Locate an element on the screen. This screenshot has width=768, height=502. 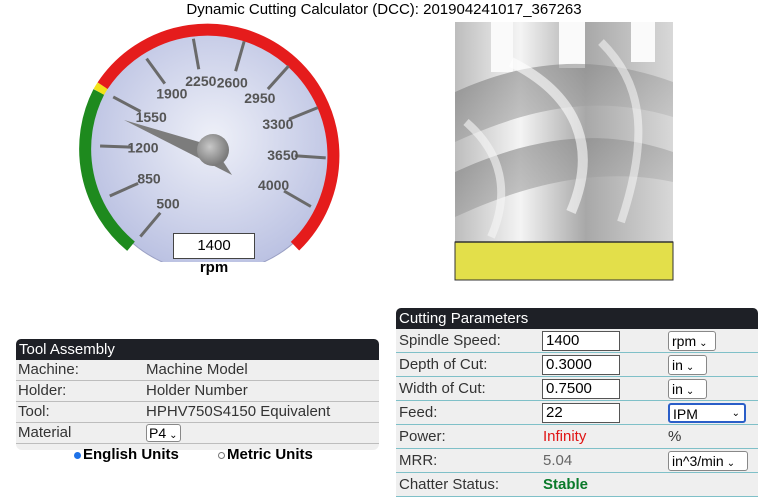
power-row: Power: Infinity % is located at coordinates (577, 437).